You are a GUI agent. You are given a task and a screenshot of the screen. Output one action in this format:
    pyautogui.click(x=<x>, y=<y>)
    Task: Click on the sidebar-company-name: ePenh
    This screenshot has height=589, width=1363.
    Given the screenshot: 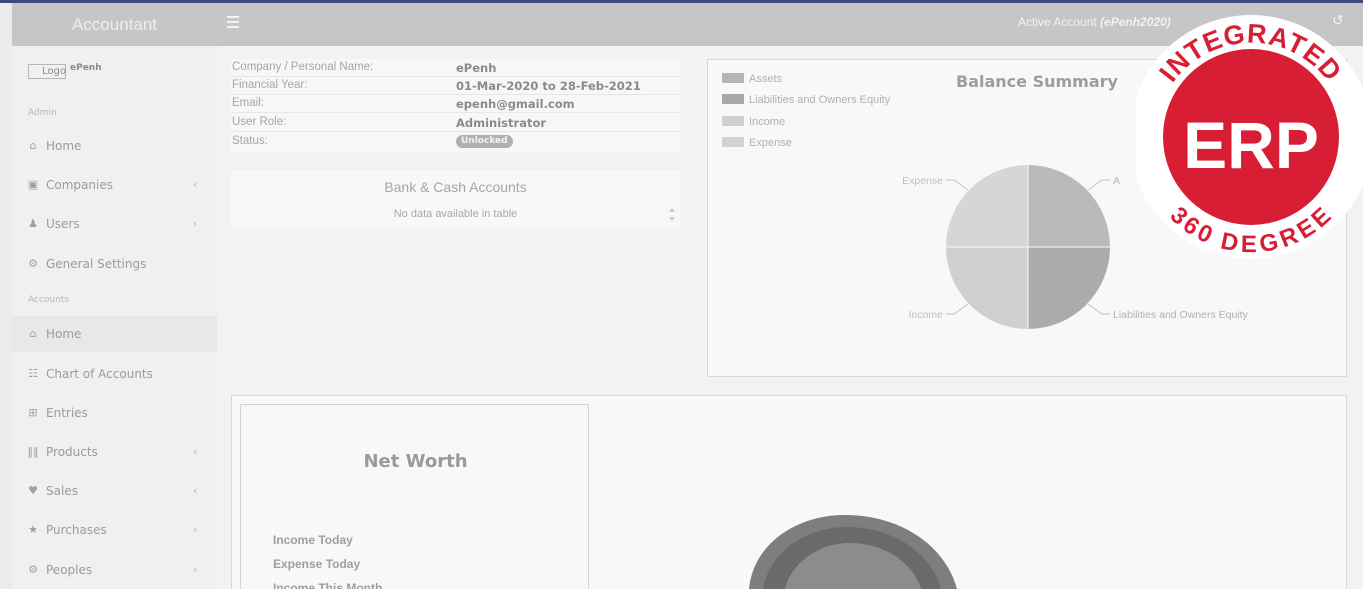 What is the action you would take?
    pyautogui.click(x=86, y=68)
    